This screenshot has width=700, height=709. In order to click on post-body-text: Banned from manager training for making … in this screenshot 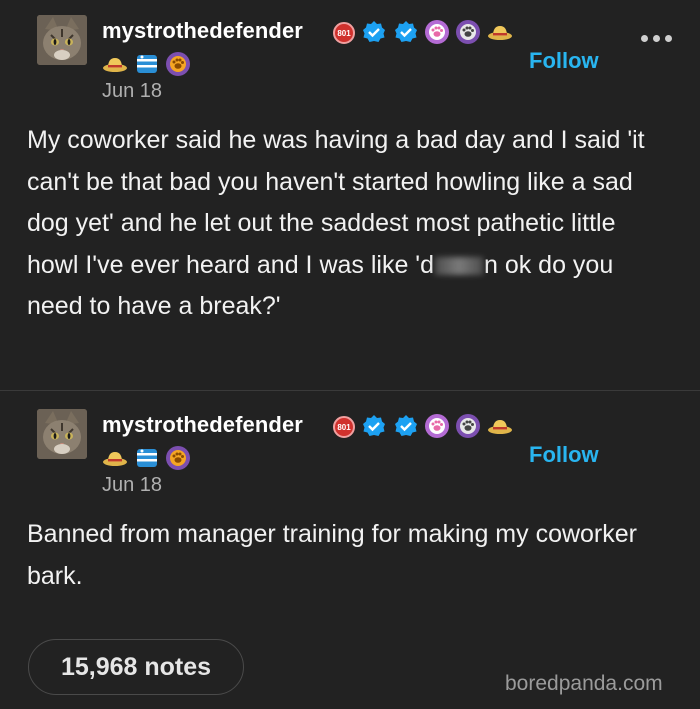, I will do `click(332, 555)`.